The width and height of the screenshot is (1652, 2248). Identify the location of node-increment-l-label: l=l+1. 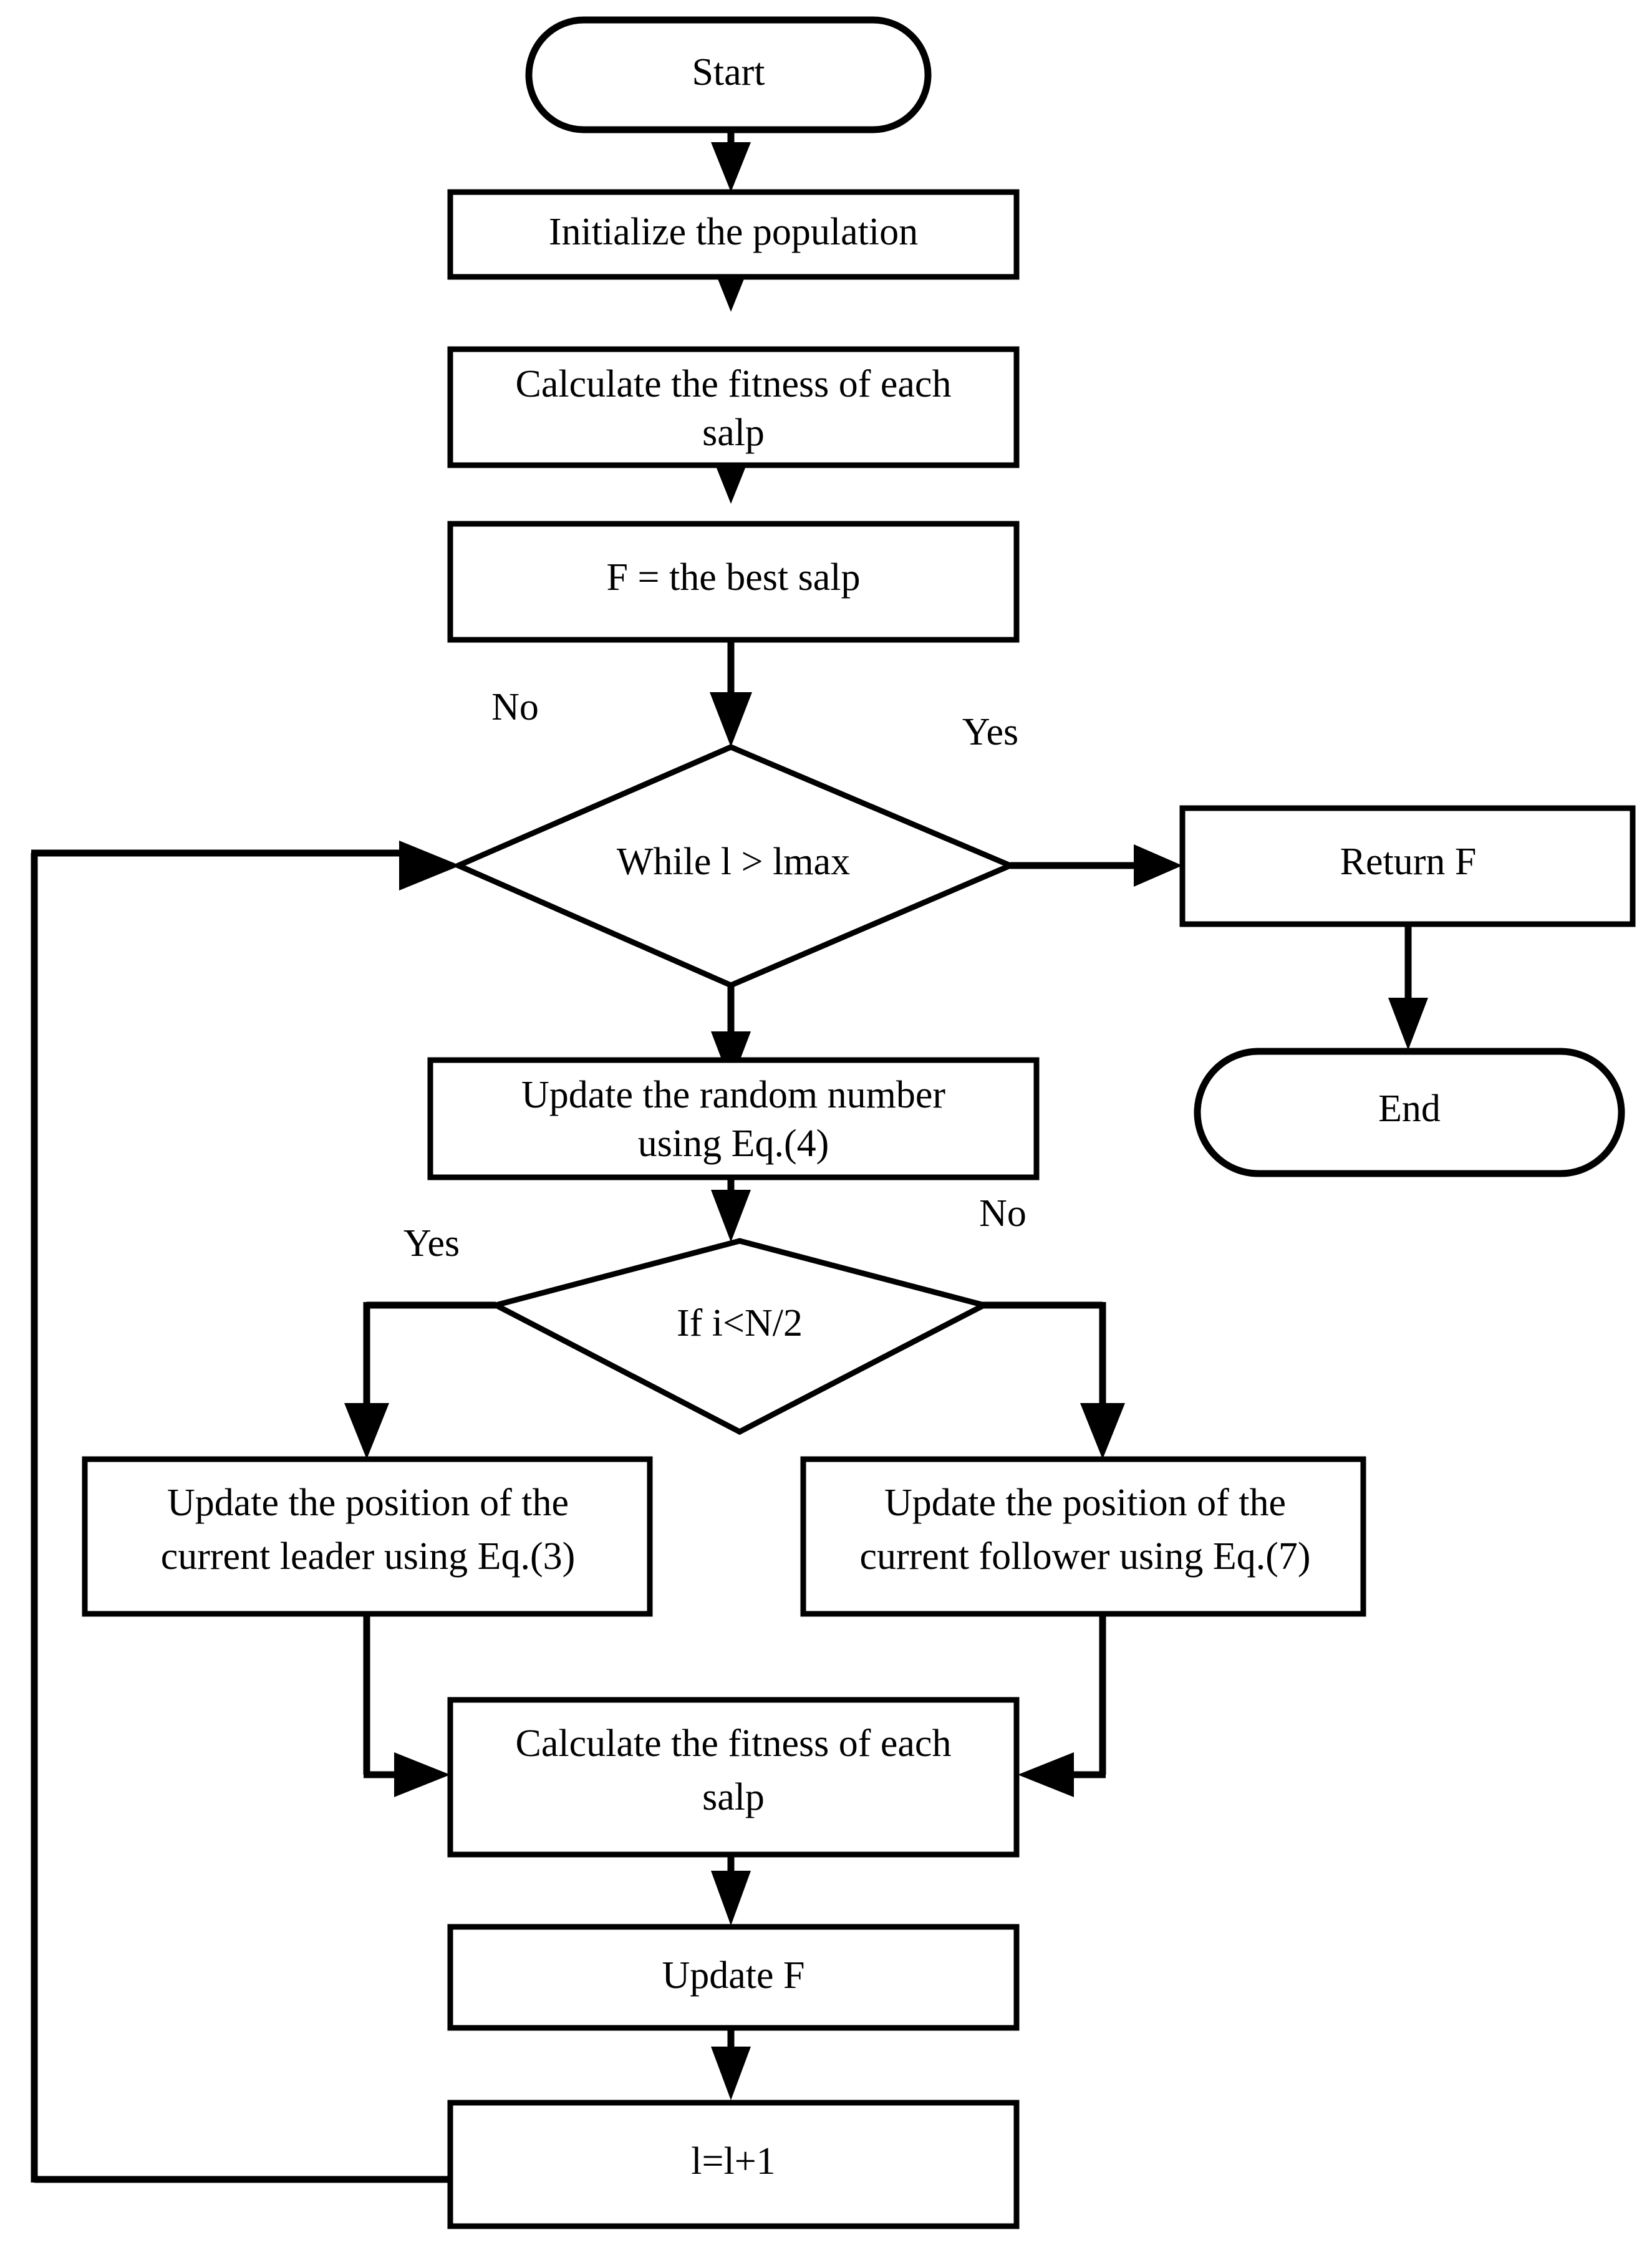
(733, 2161).